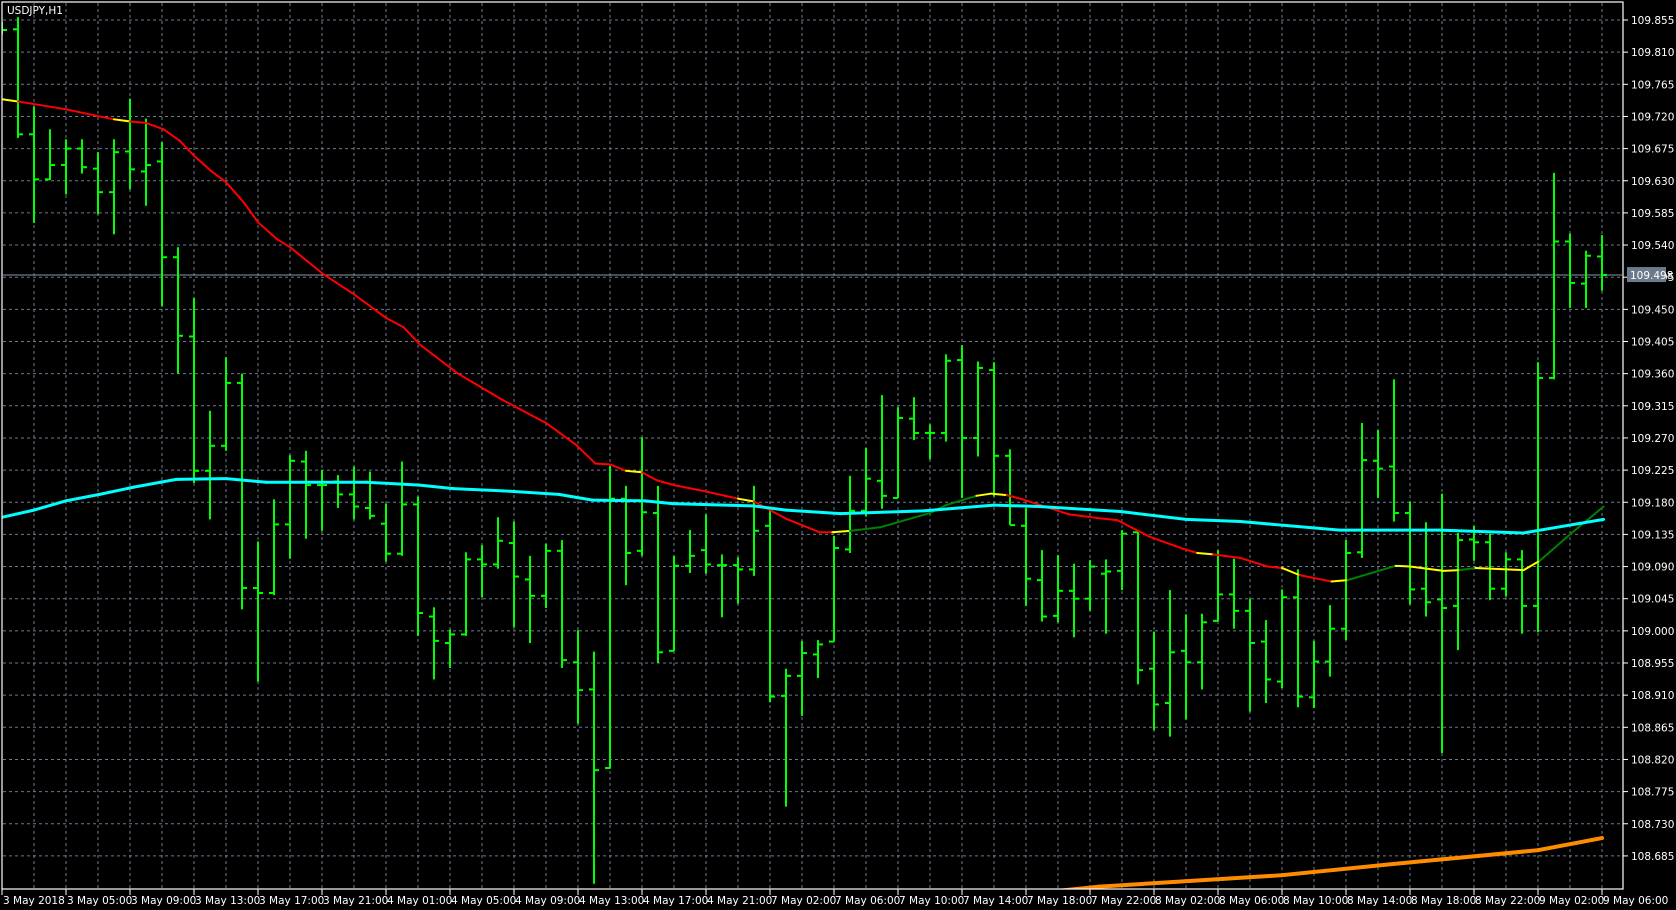 The width and height of the screenshot is (1676, 910). I want to click on time-label: 8 May 18:00, so click(1443, 901).